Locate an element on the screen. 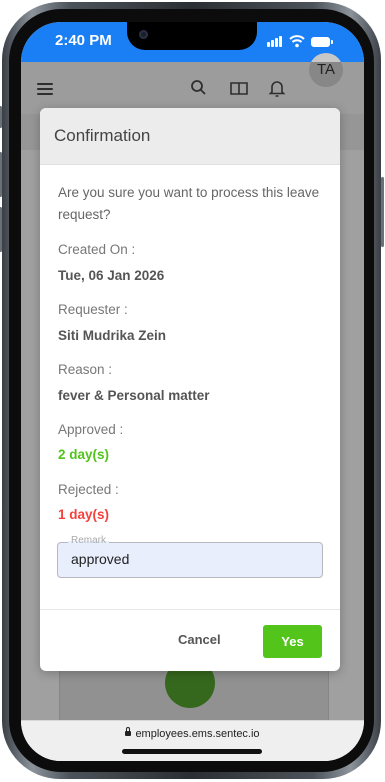 This screenshot has width=385, height=782. rejected-label: Rejected : is located at coordinates (88, 489).